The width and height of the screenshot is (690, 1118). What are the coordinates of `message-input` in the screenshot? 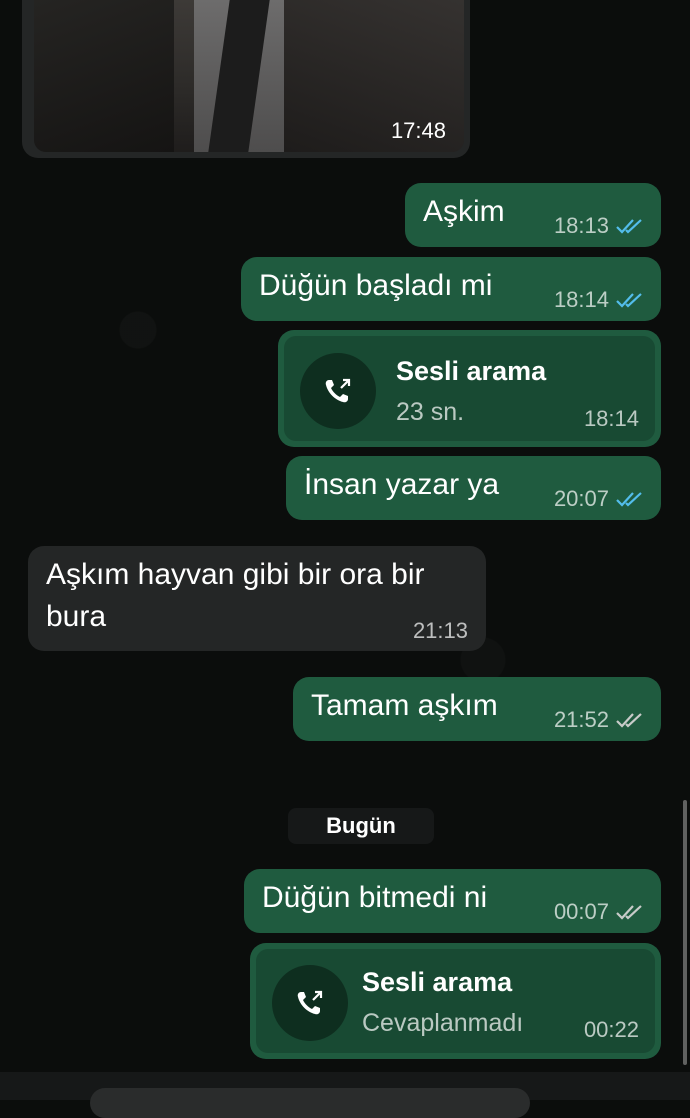 It's located at (310, 1103).